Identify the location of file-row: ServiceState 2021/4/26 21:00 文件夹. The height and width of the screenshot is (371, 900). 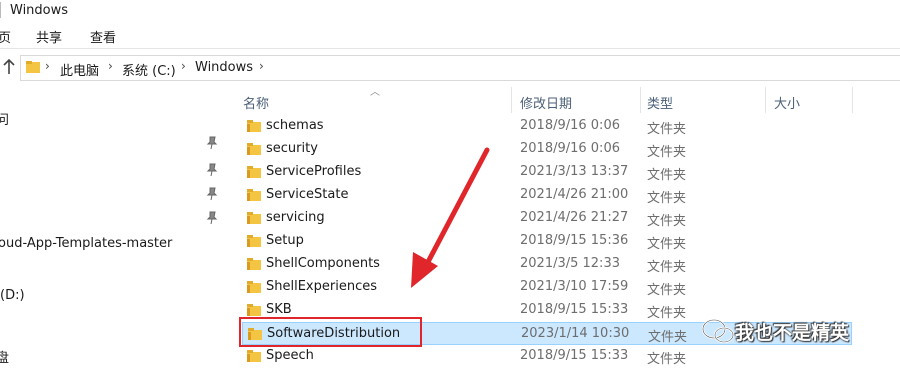
(547, 195).